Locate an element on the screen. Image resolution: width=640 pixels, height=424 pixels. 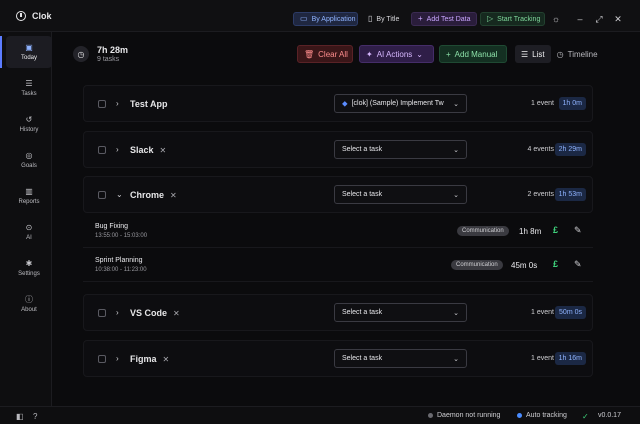
view-toggle: ☰ List ◷ Timeline is located at coordinates (573, 54).